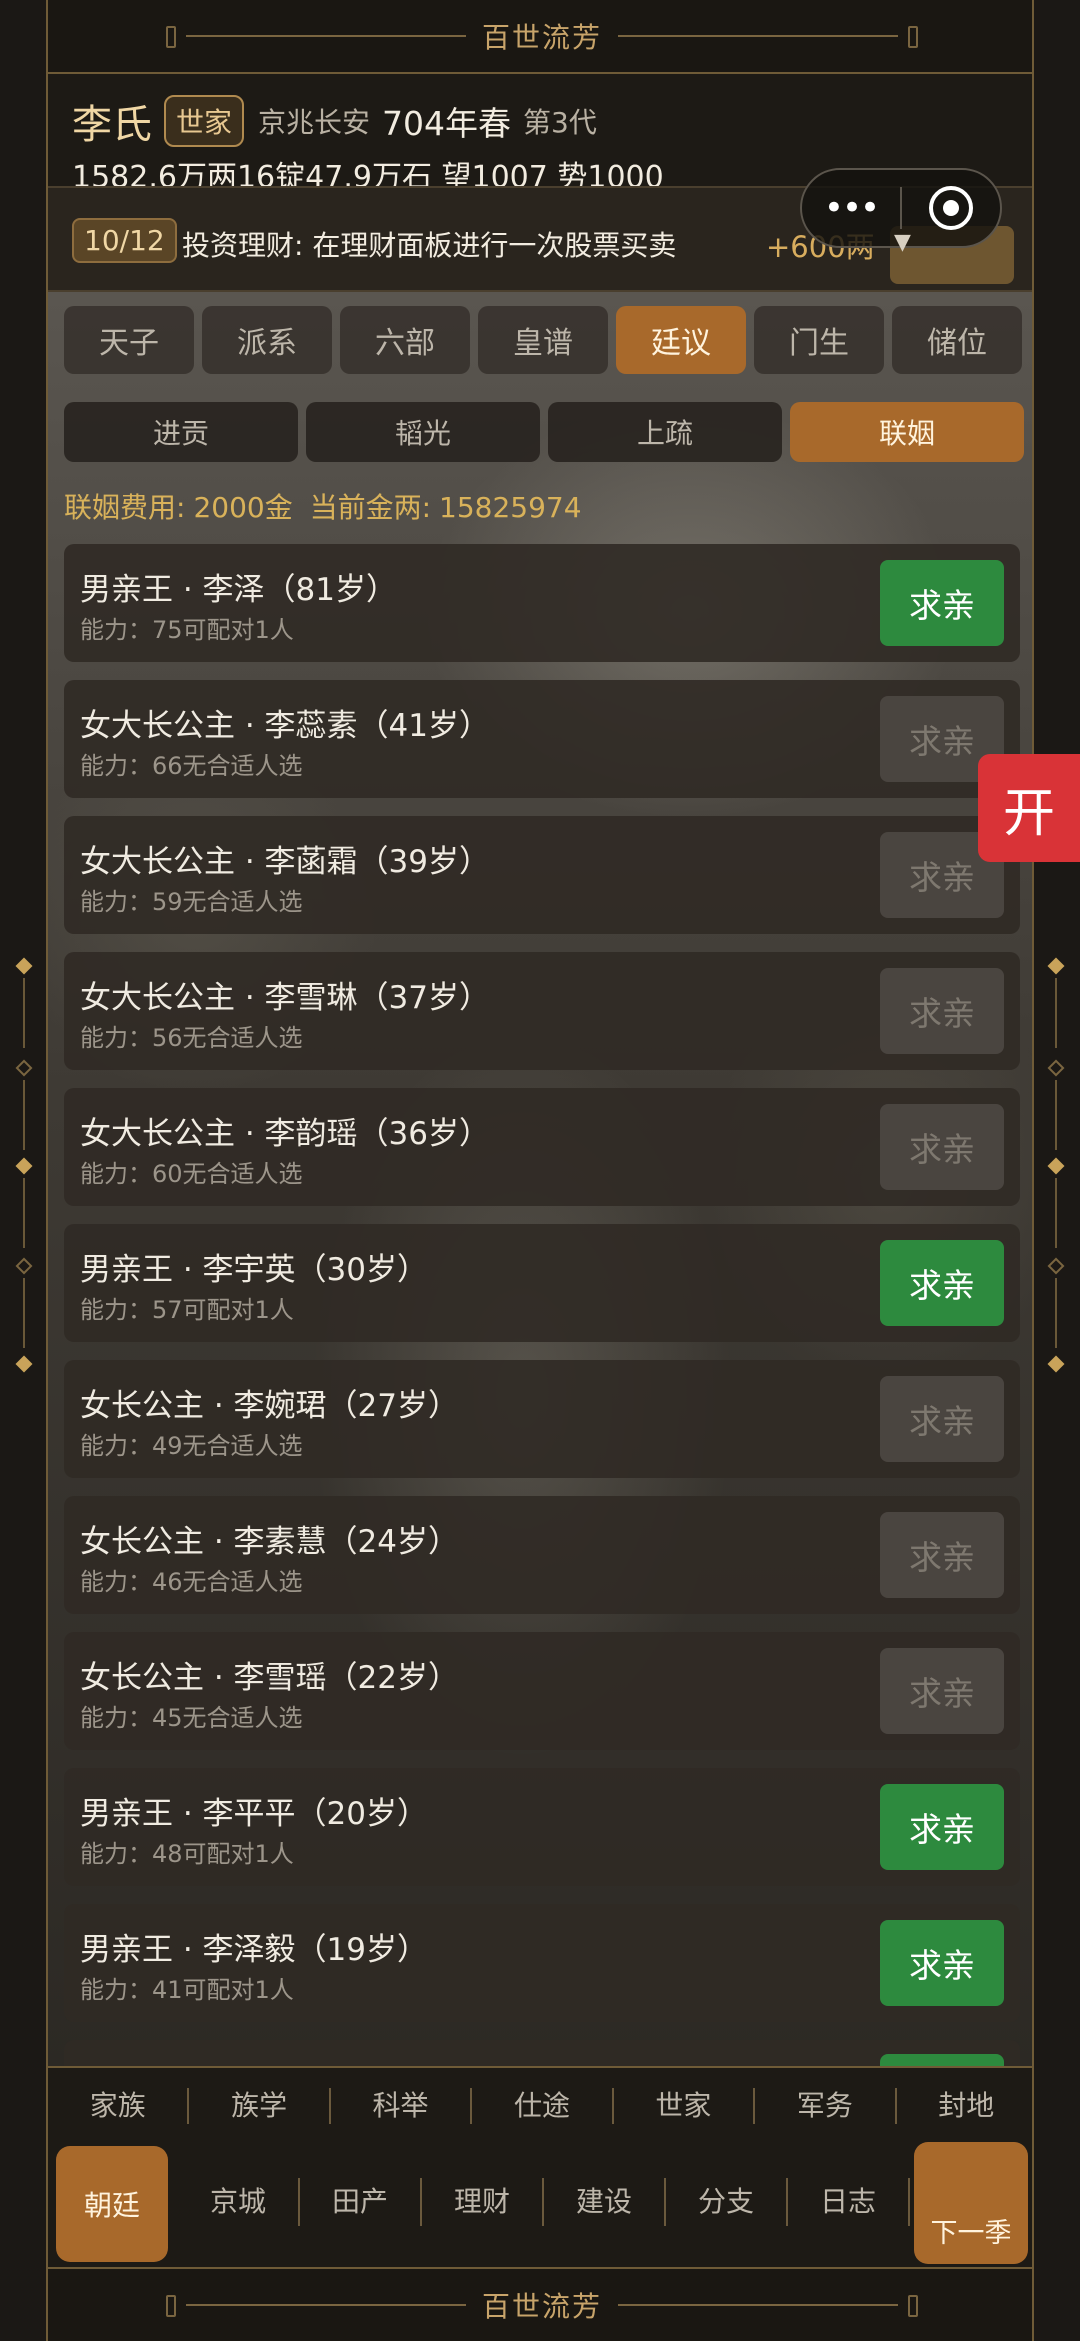  Describe the element at coordinates (370, 507) in the screenshot. I see `gold-label: 当前金两:` at that location.